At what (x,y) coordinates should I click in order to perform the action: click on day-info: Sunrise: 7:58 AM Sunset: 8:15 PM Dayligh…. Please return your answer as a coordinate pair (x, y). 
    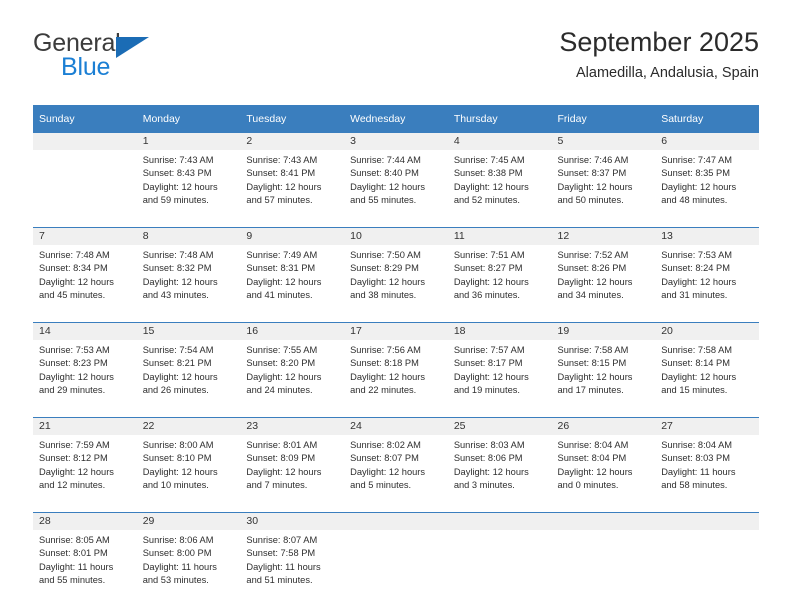
    Looking at the image, I should click on (595, 370).